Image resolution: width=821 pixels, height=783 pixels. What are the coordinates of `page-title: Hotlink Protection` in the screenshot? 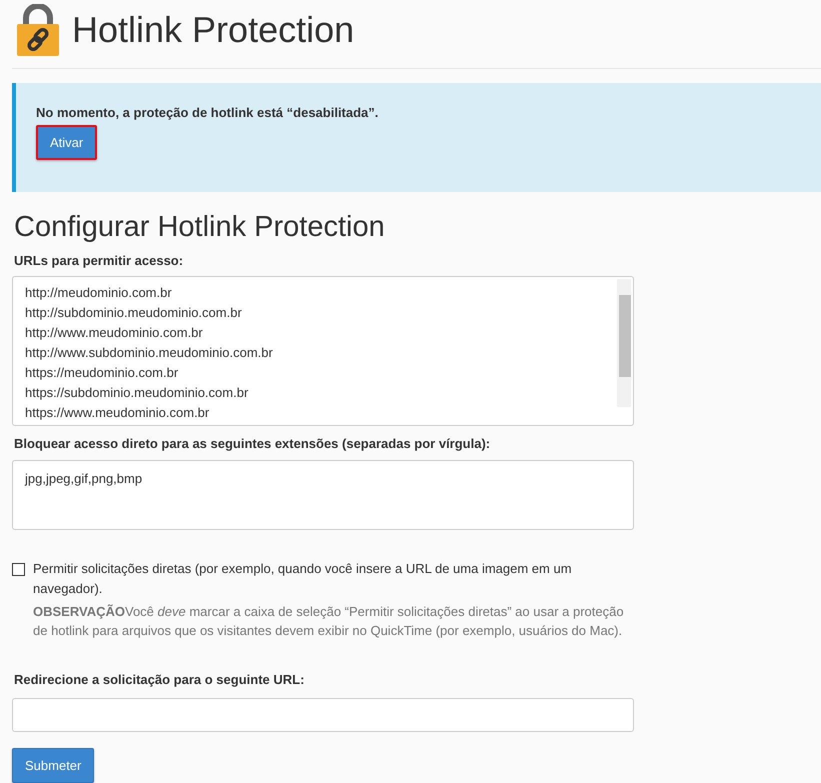 It's located at (213, 30).